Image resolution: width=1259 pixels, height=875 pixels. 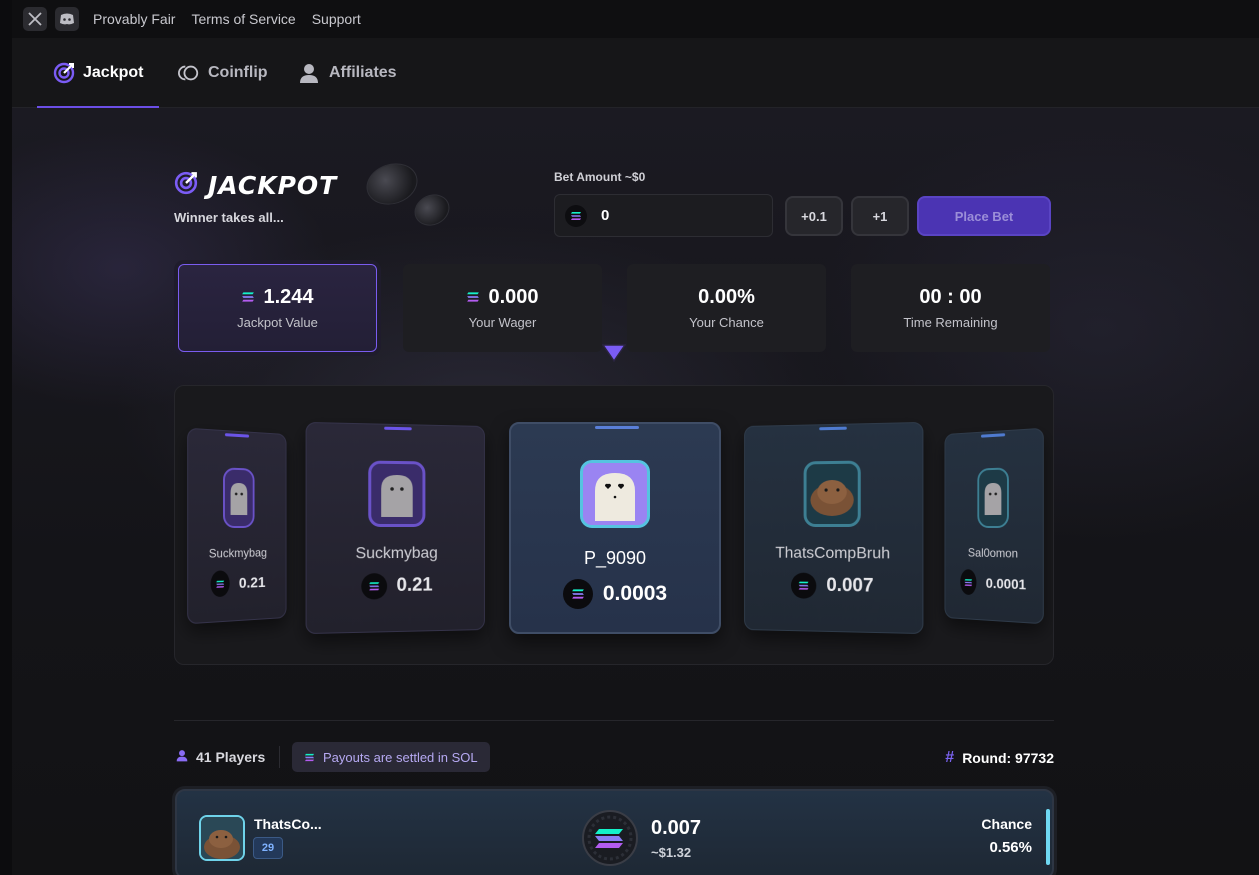 I want to click on player-count: 41 Players, so click(x=220, y=757).